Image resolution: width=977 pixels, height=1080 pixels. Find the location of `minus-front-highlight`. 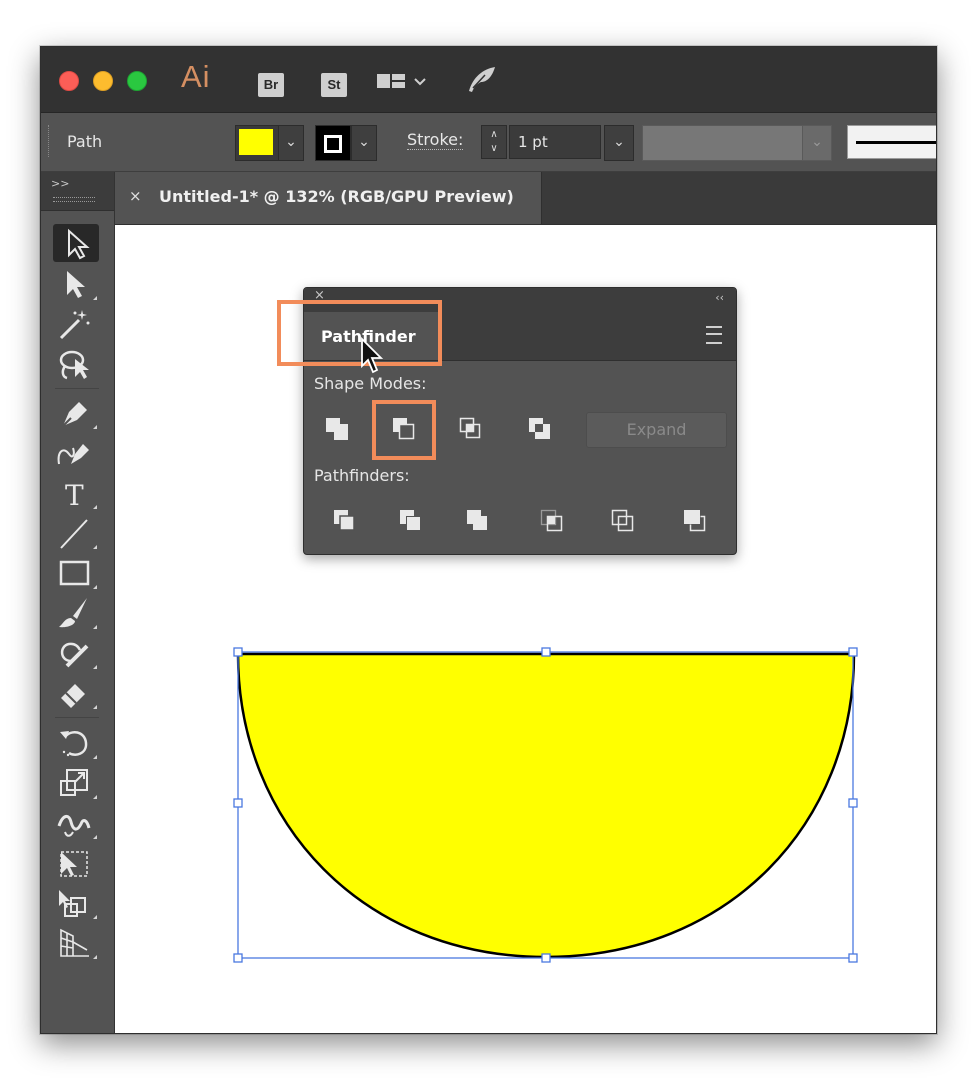

minus-front-highlight is located at coordinates (404, 430).